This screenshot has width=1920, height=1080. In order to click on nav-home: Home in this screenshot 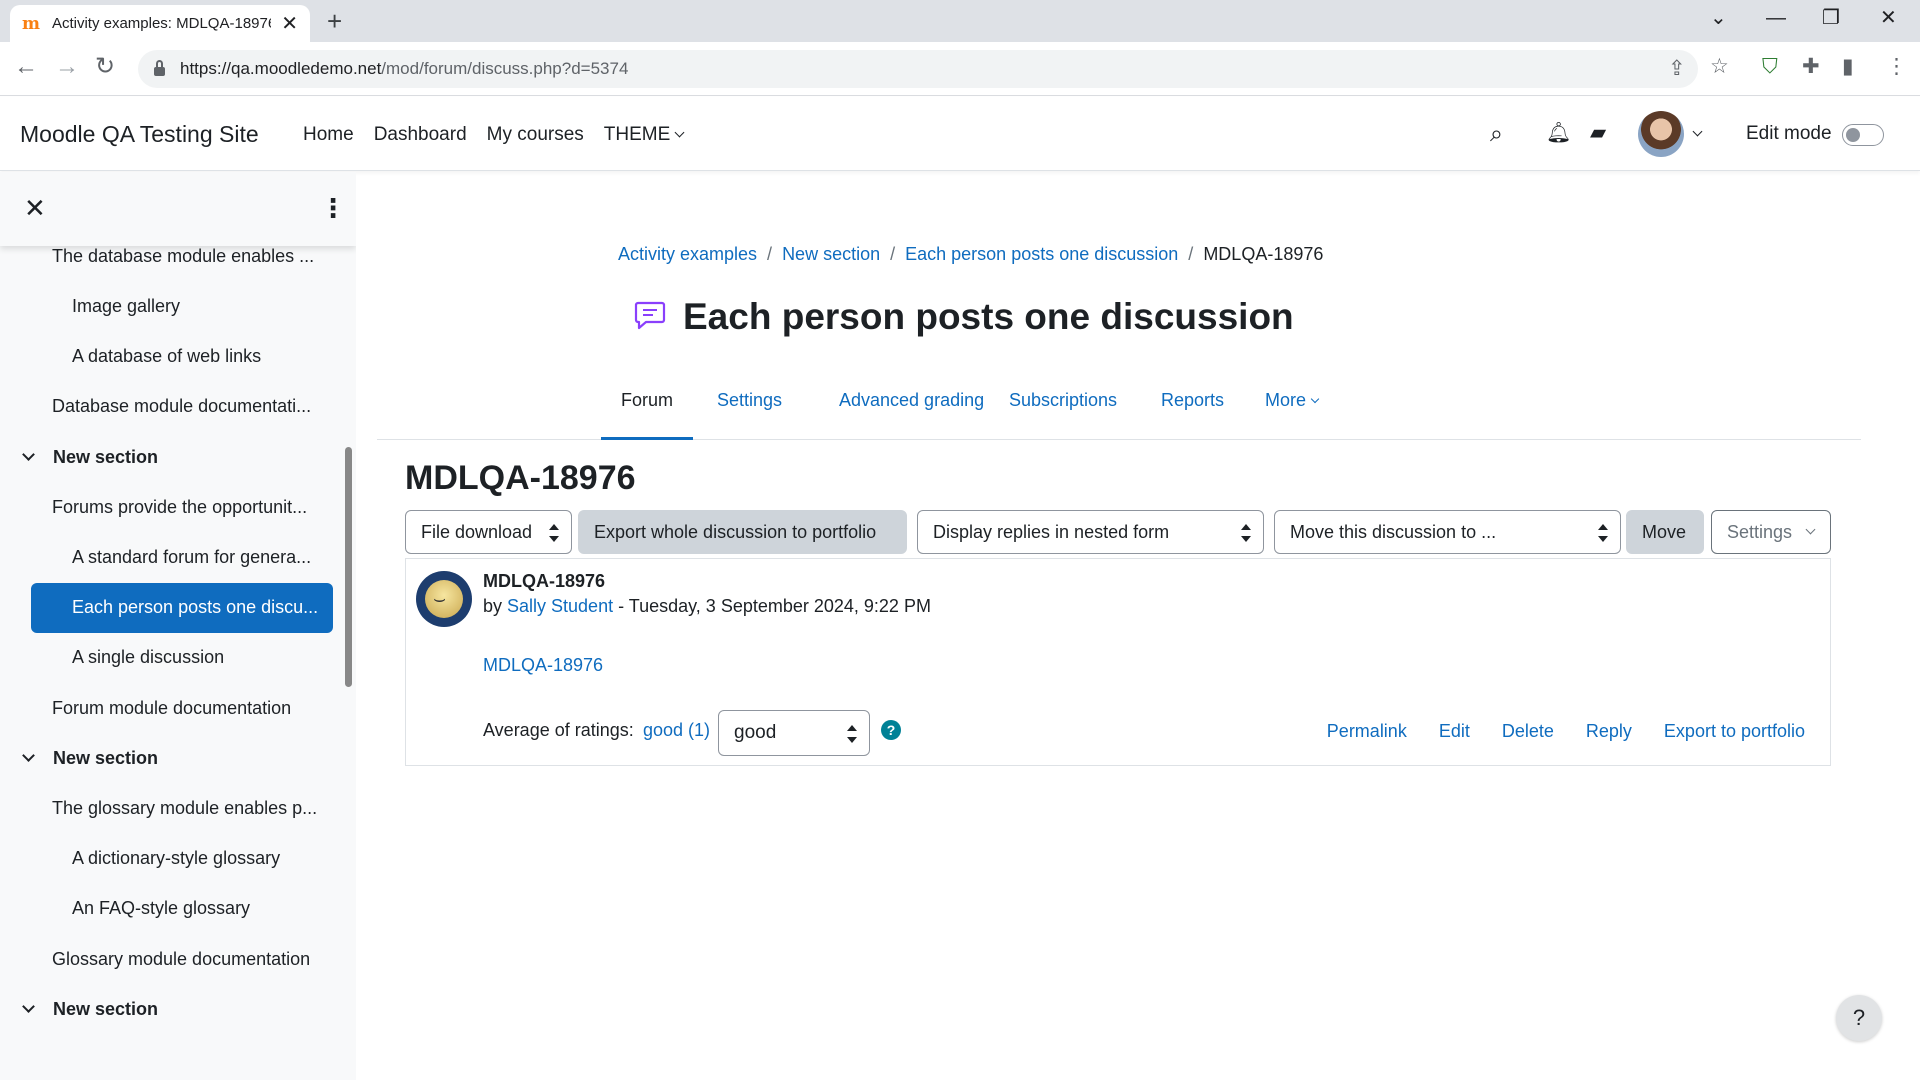, I will do `click(328, 135)`.